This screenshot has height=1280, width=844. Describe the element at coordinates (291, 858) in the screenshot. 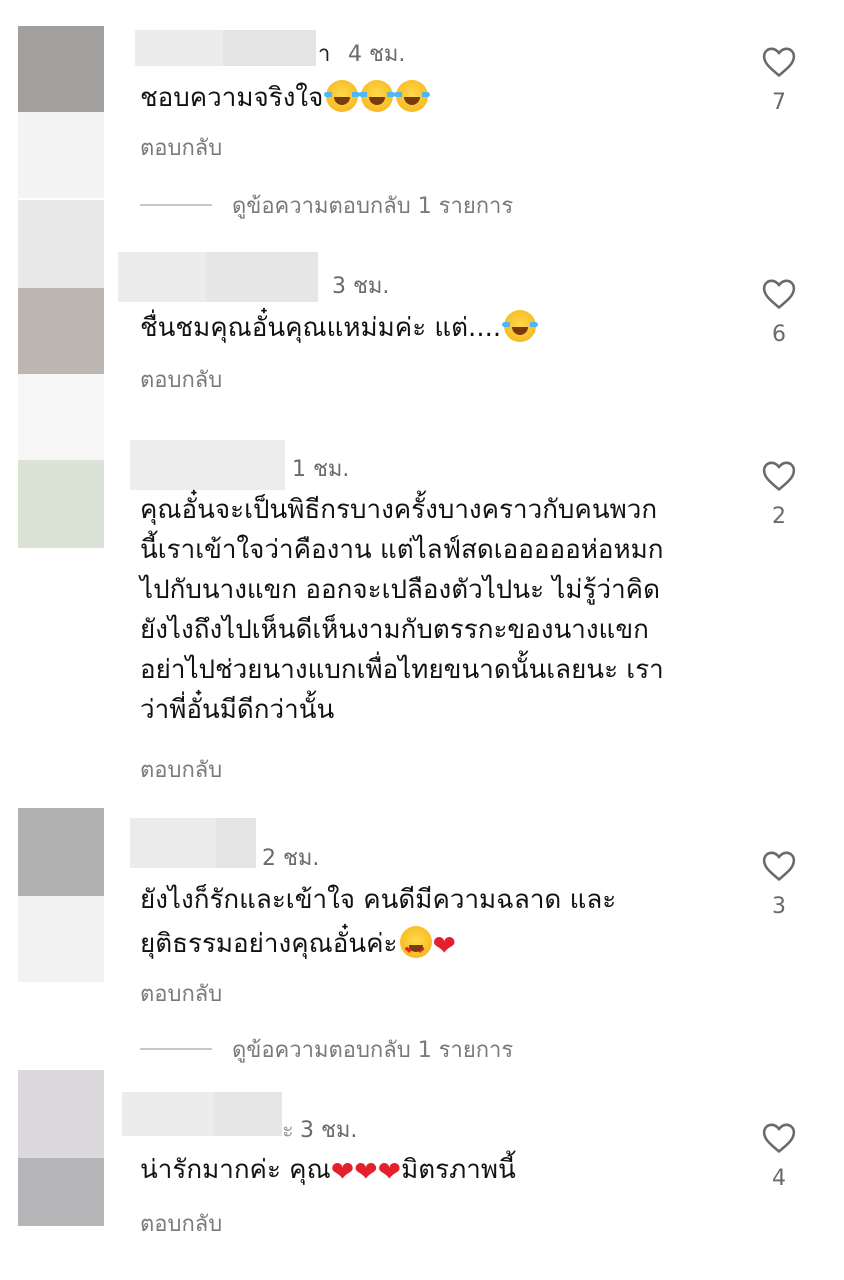

I see `comment-time: 2 ชม.` at that location.